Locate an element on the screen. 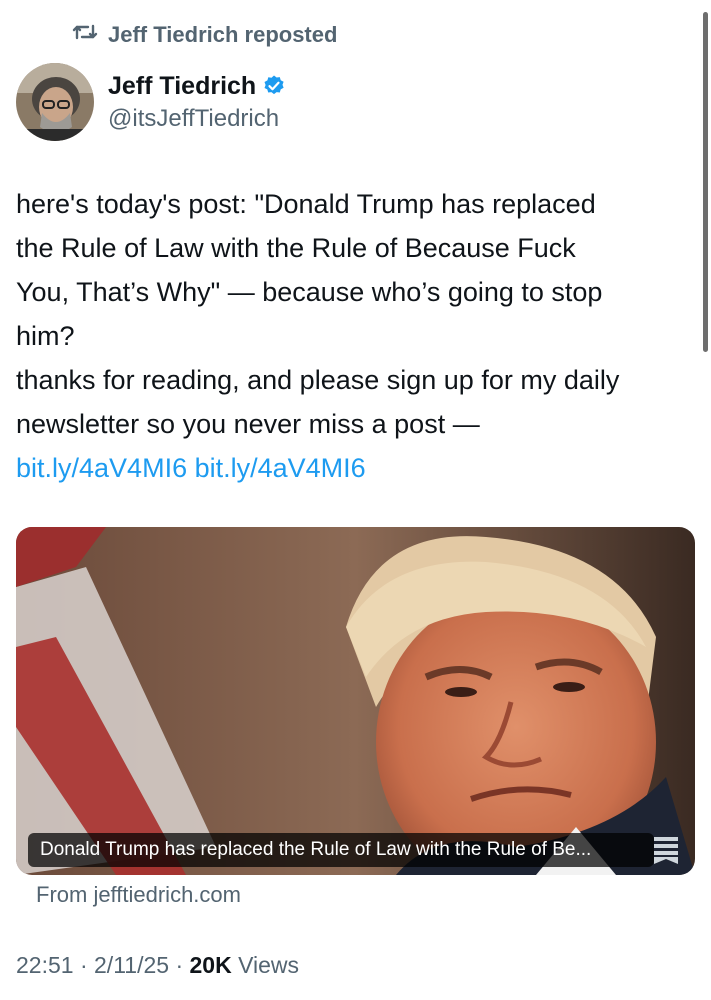  avatar is located at coordinates (55, 102).